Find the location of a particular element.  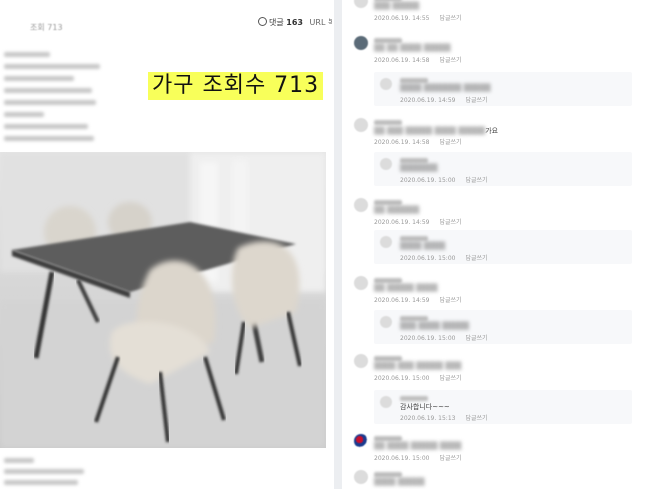

comment-text-blurred: ▒▒ ▒▒▒ ▒▒▒▒▒ ▒▒▒▒ ▒▒▒▒▒ is located at coordinates (430, 131).